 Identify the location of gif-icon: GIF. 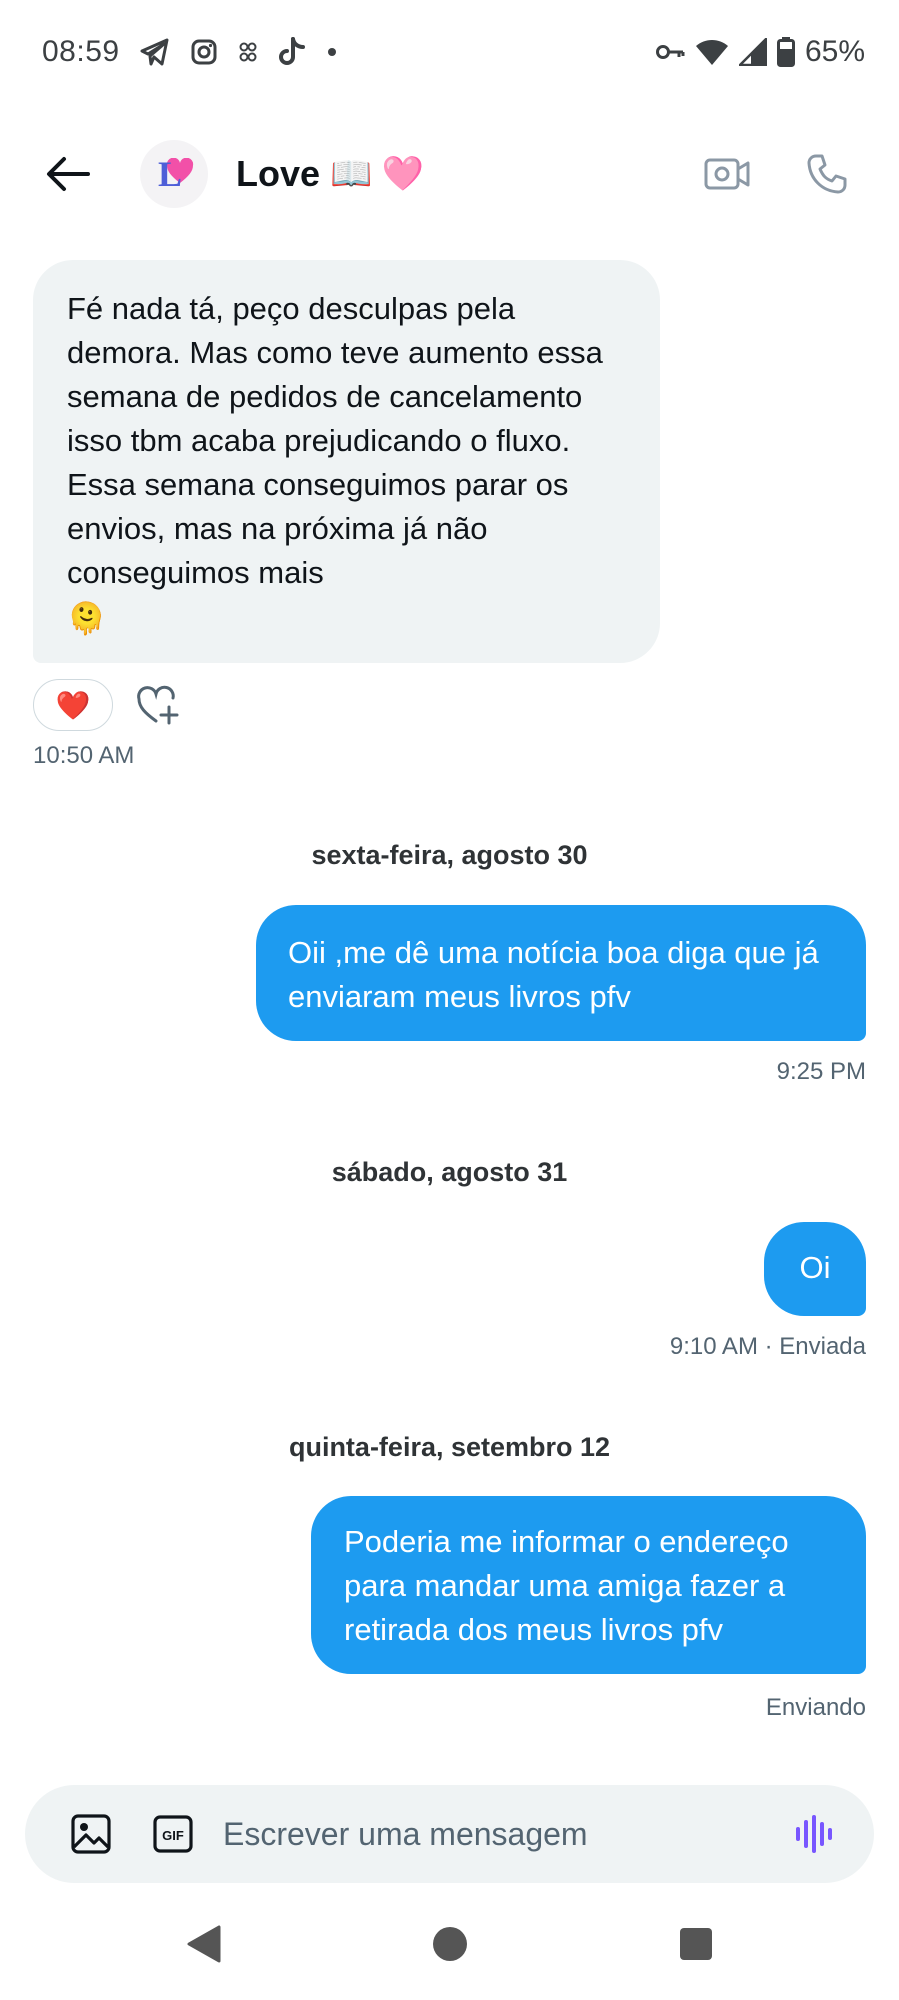
(173, 1834).